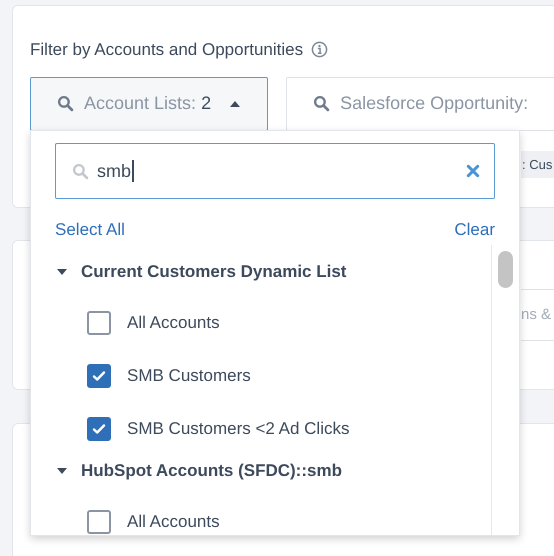 The width and height of the screenshot is (554, 556). I want to click on group-header: HubSpot Accounts (SFDC)::smb, so click(273, 471).